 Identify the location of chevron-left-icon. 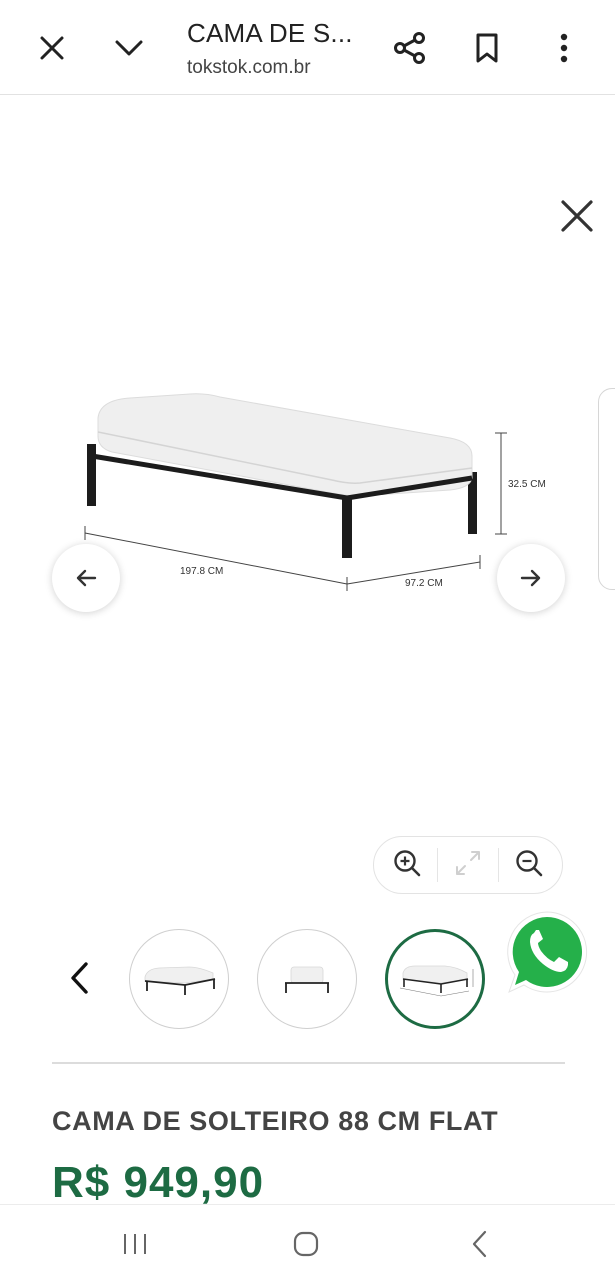
(79, 978).